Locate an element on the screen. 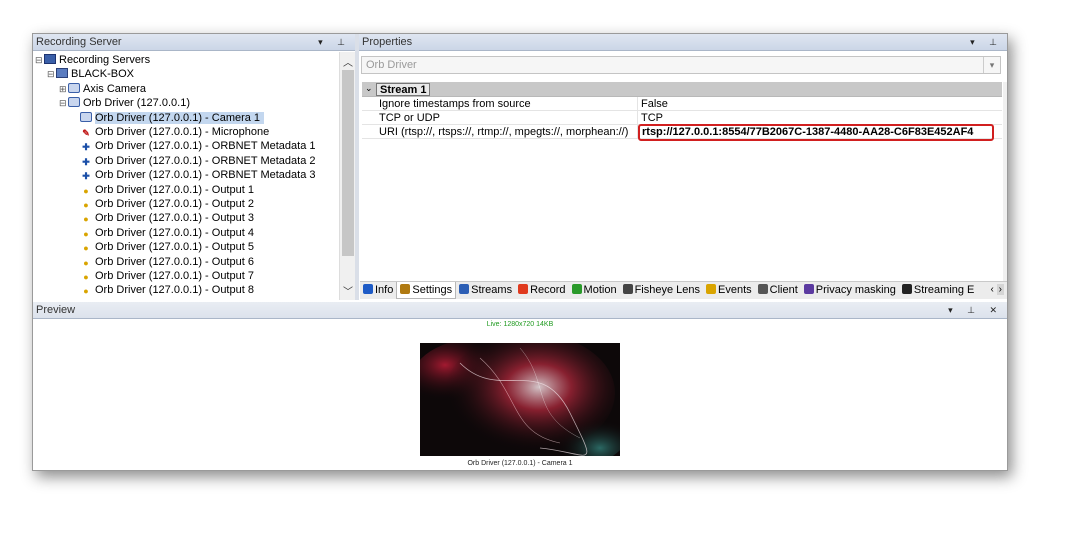 The height and width of the screenshot is (536, 1072). live-status: Live: 1280x720 14KB is located at coordinates (520, 324).